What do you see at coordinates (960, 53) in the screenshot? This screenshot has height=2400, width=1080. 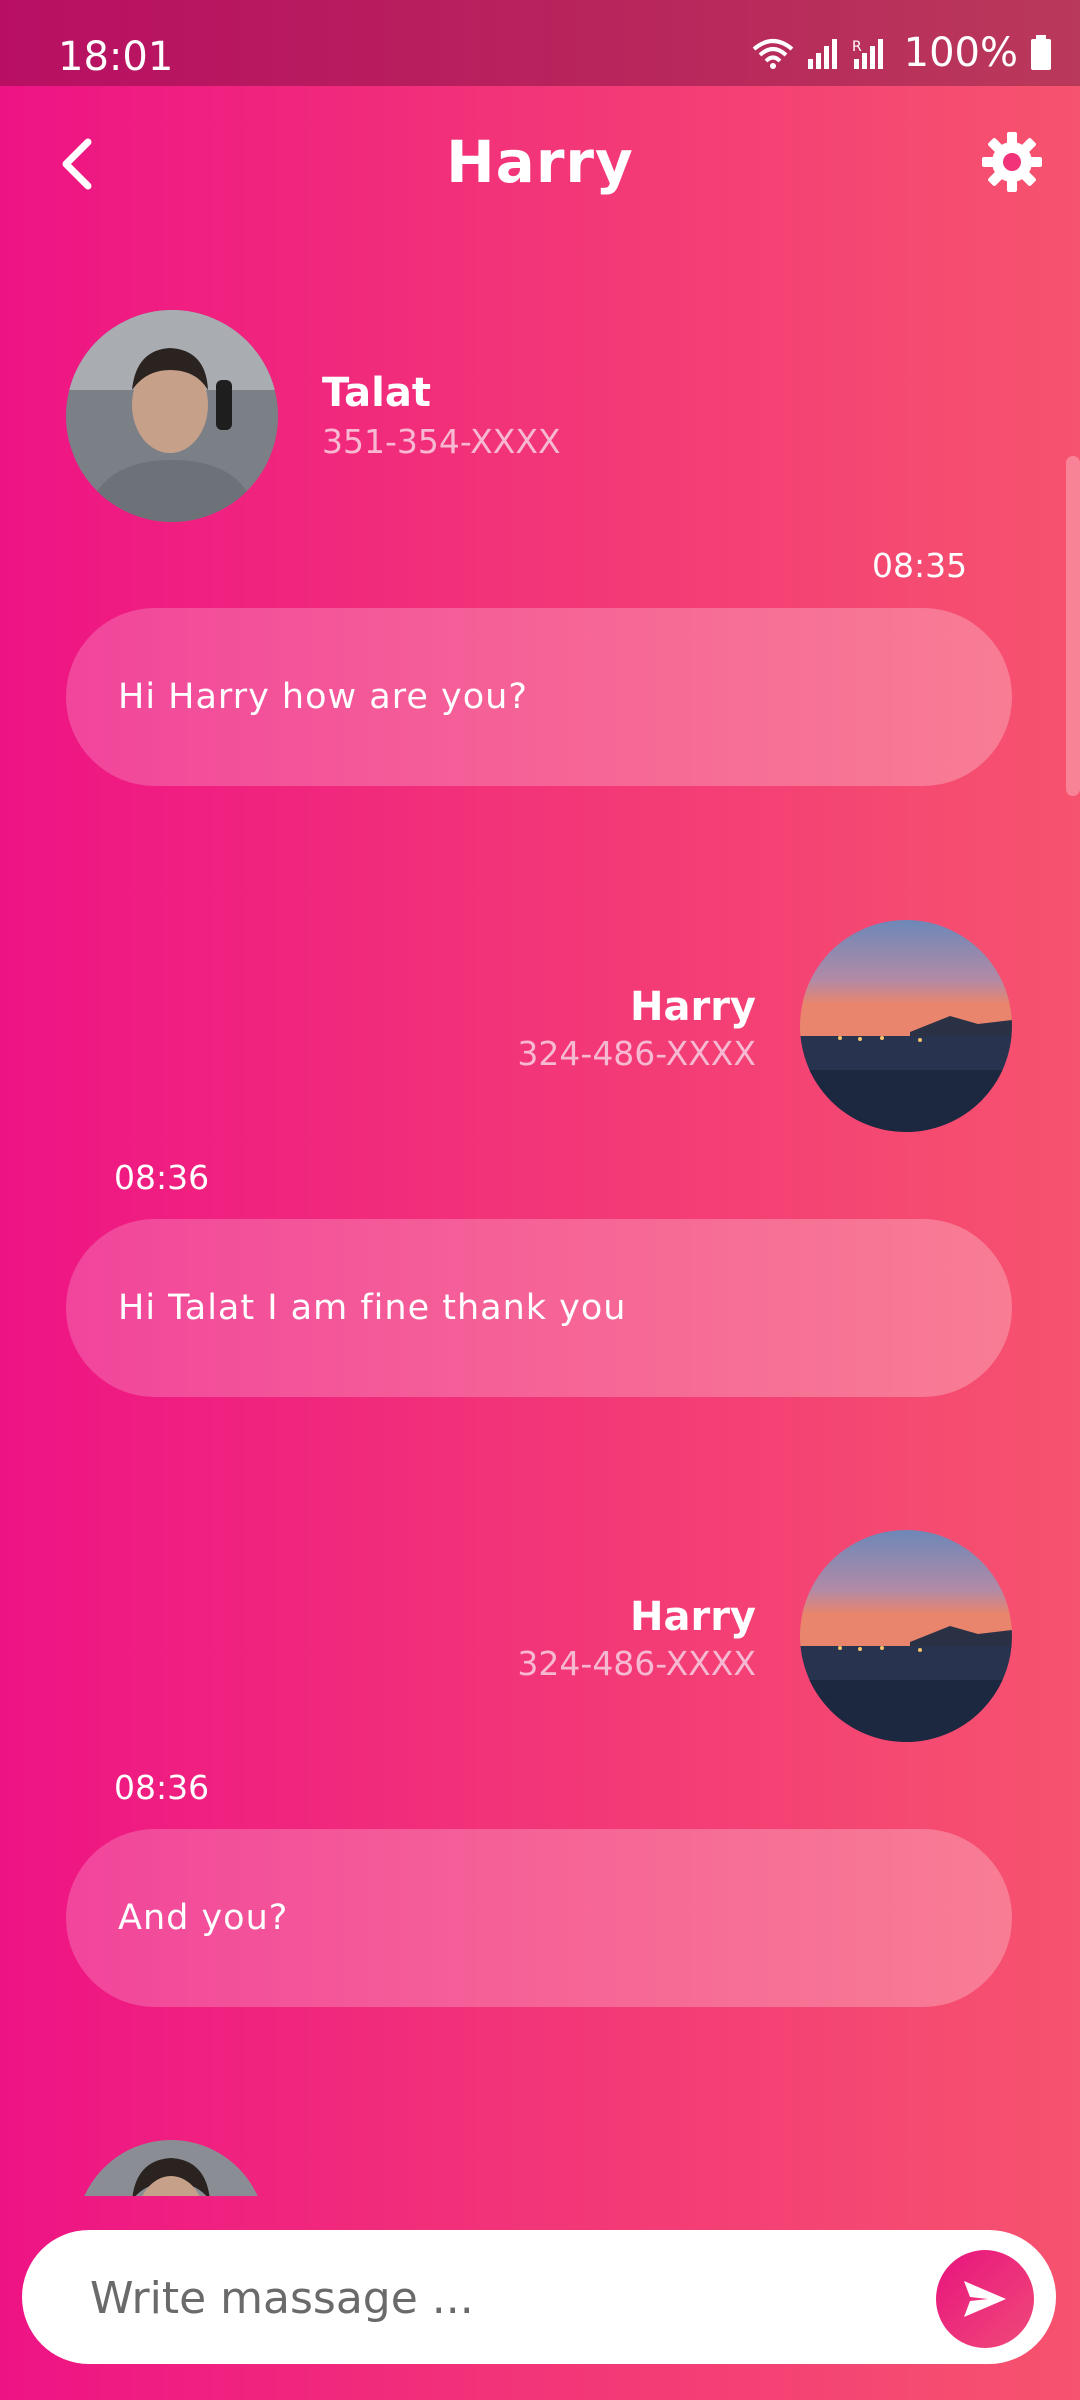 I see `battery-percentage: 100%` at bounding box center [960, 53].